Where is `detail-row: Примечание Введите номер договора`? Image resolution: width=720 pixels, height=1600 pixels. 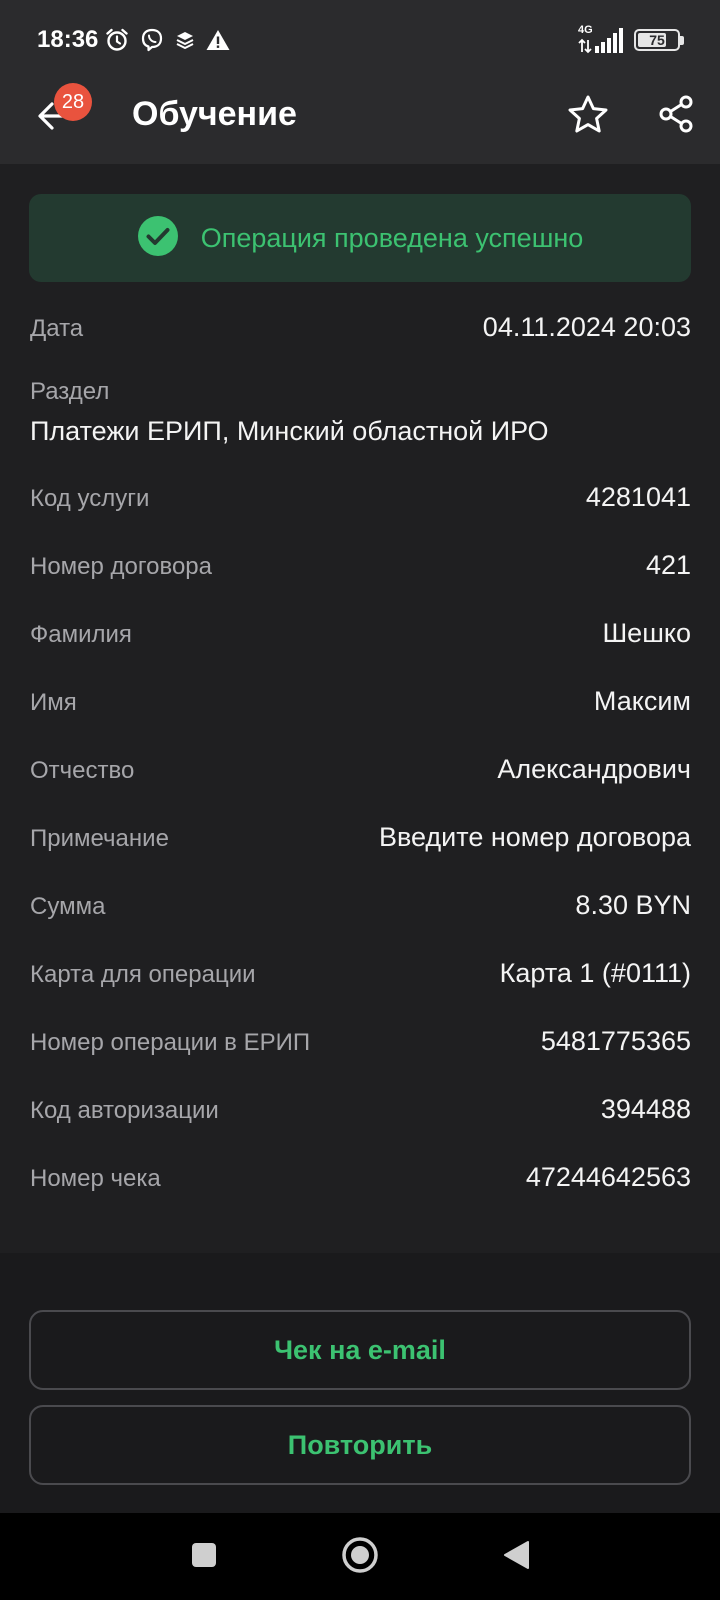 detail-row: Примечание Введите номер договора is located at coordinates (360, 837).